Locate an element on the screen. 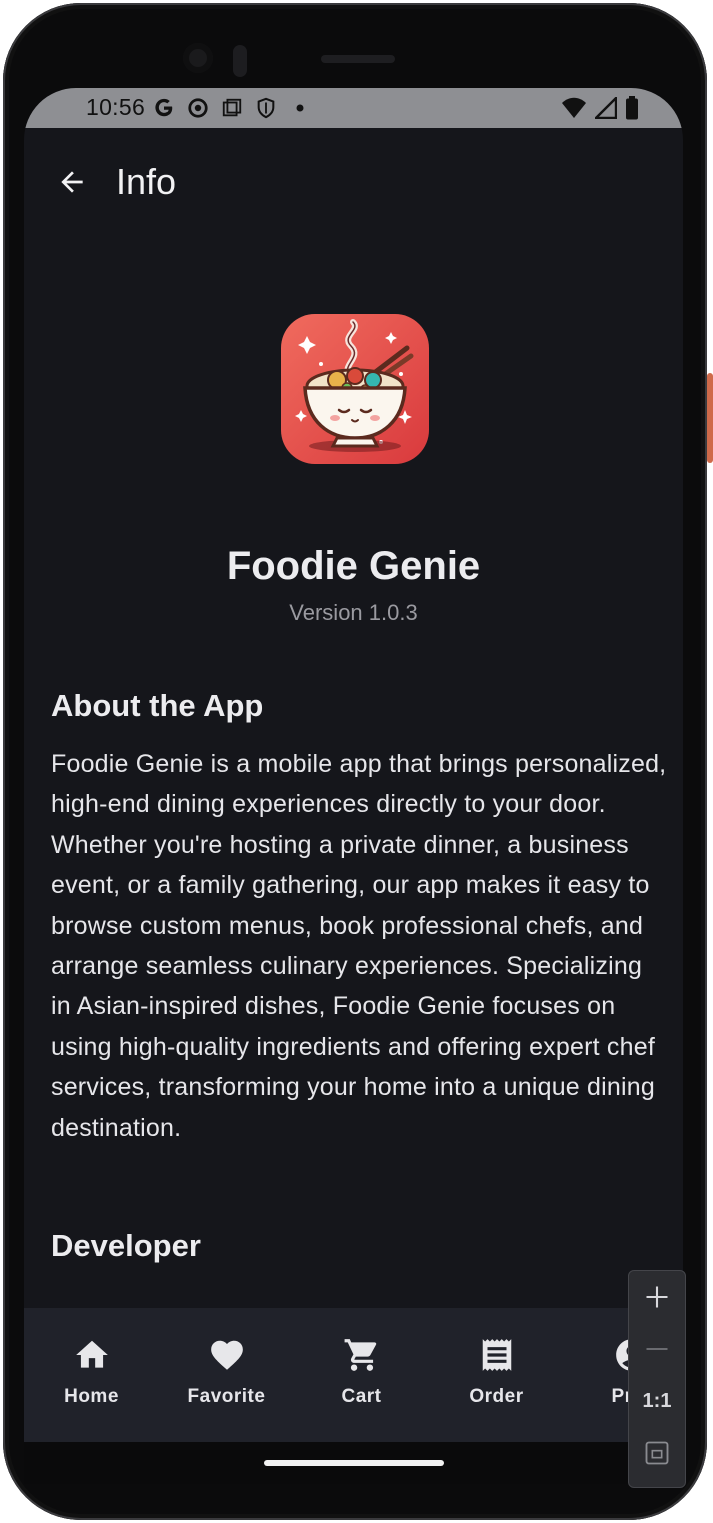 The image size is (713, 1523). arrow-left-icon is located at coordinates (72, 182).